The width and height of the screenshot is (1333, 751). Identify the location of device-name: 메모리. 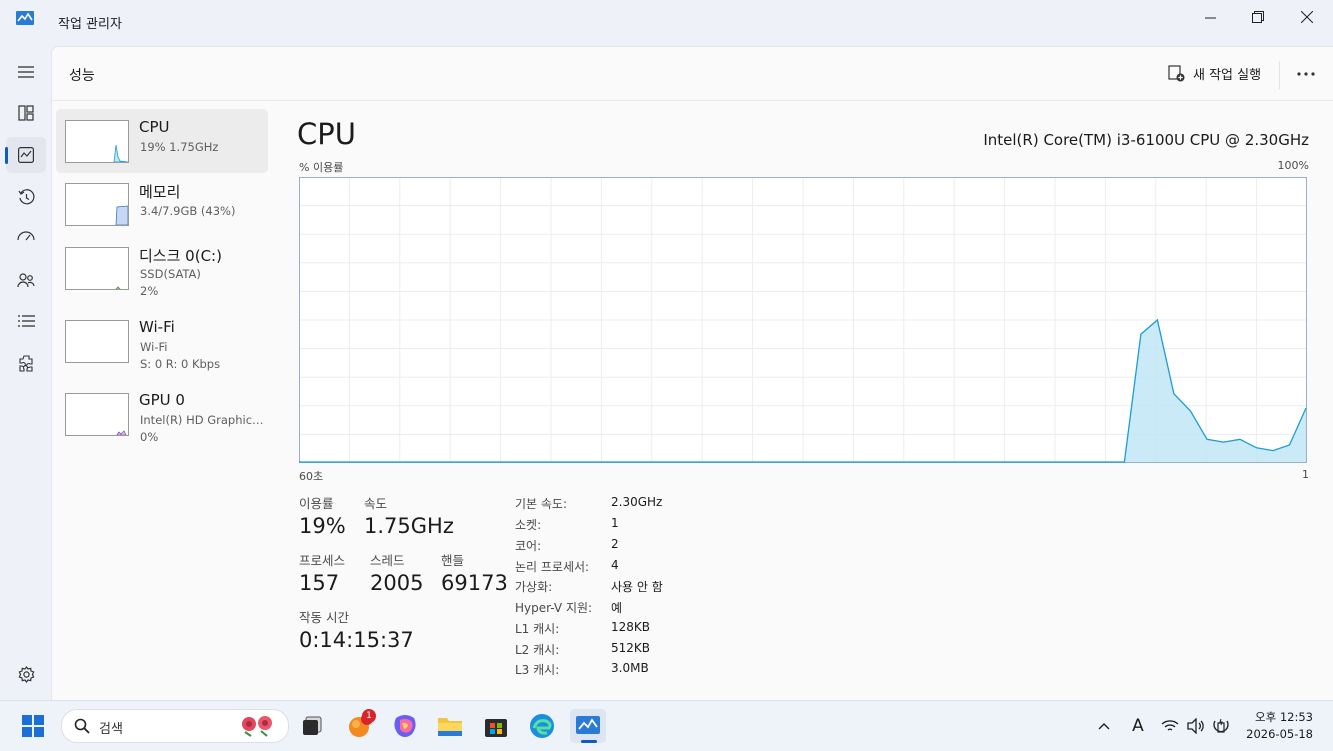
(160, 192).